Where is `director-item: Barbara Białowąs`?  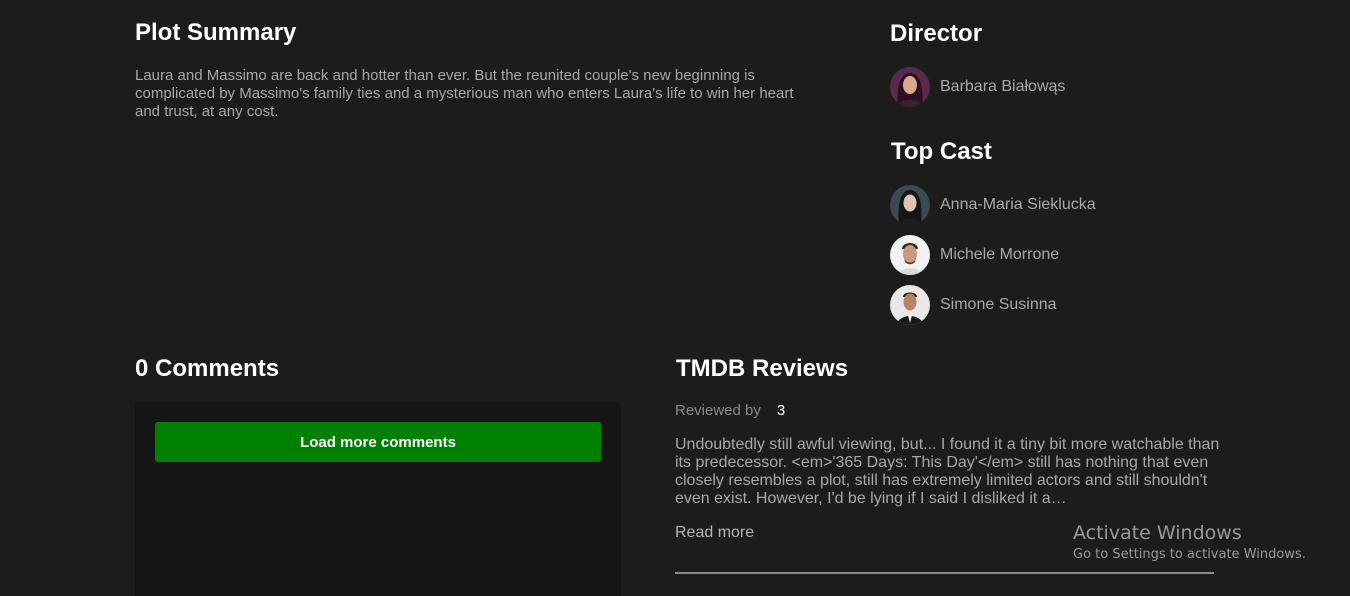 director-item: Barbara Białowąs is located at coordinates (977, 87).